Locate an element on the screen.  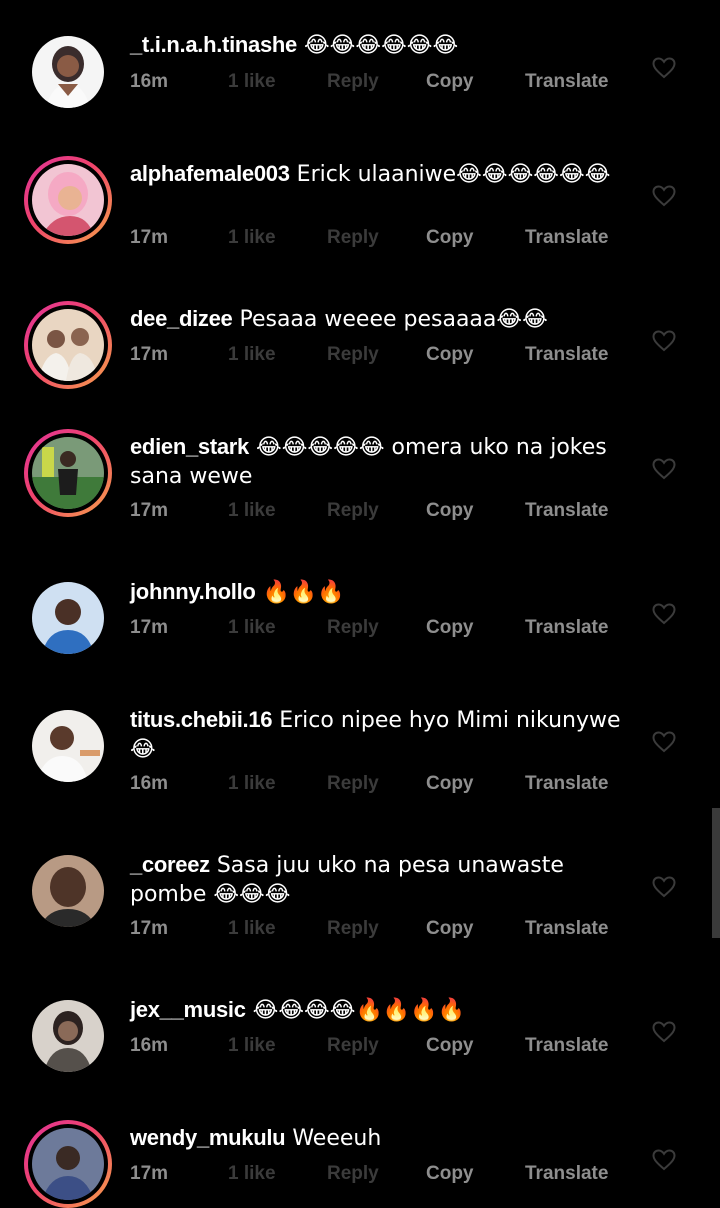
comment-text: _t.i.n.a.h.tinashe 😂😂😂😂😂😂 is located at coordinates (380, 45).